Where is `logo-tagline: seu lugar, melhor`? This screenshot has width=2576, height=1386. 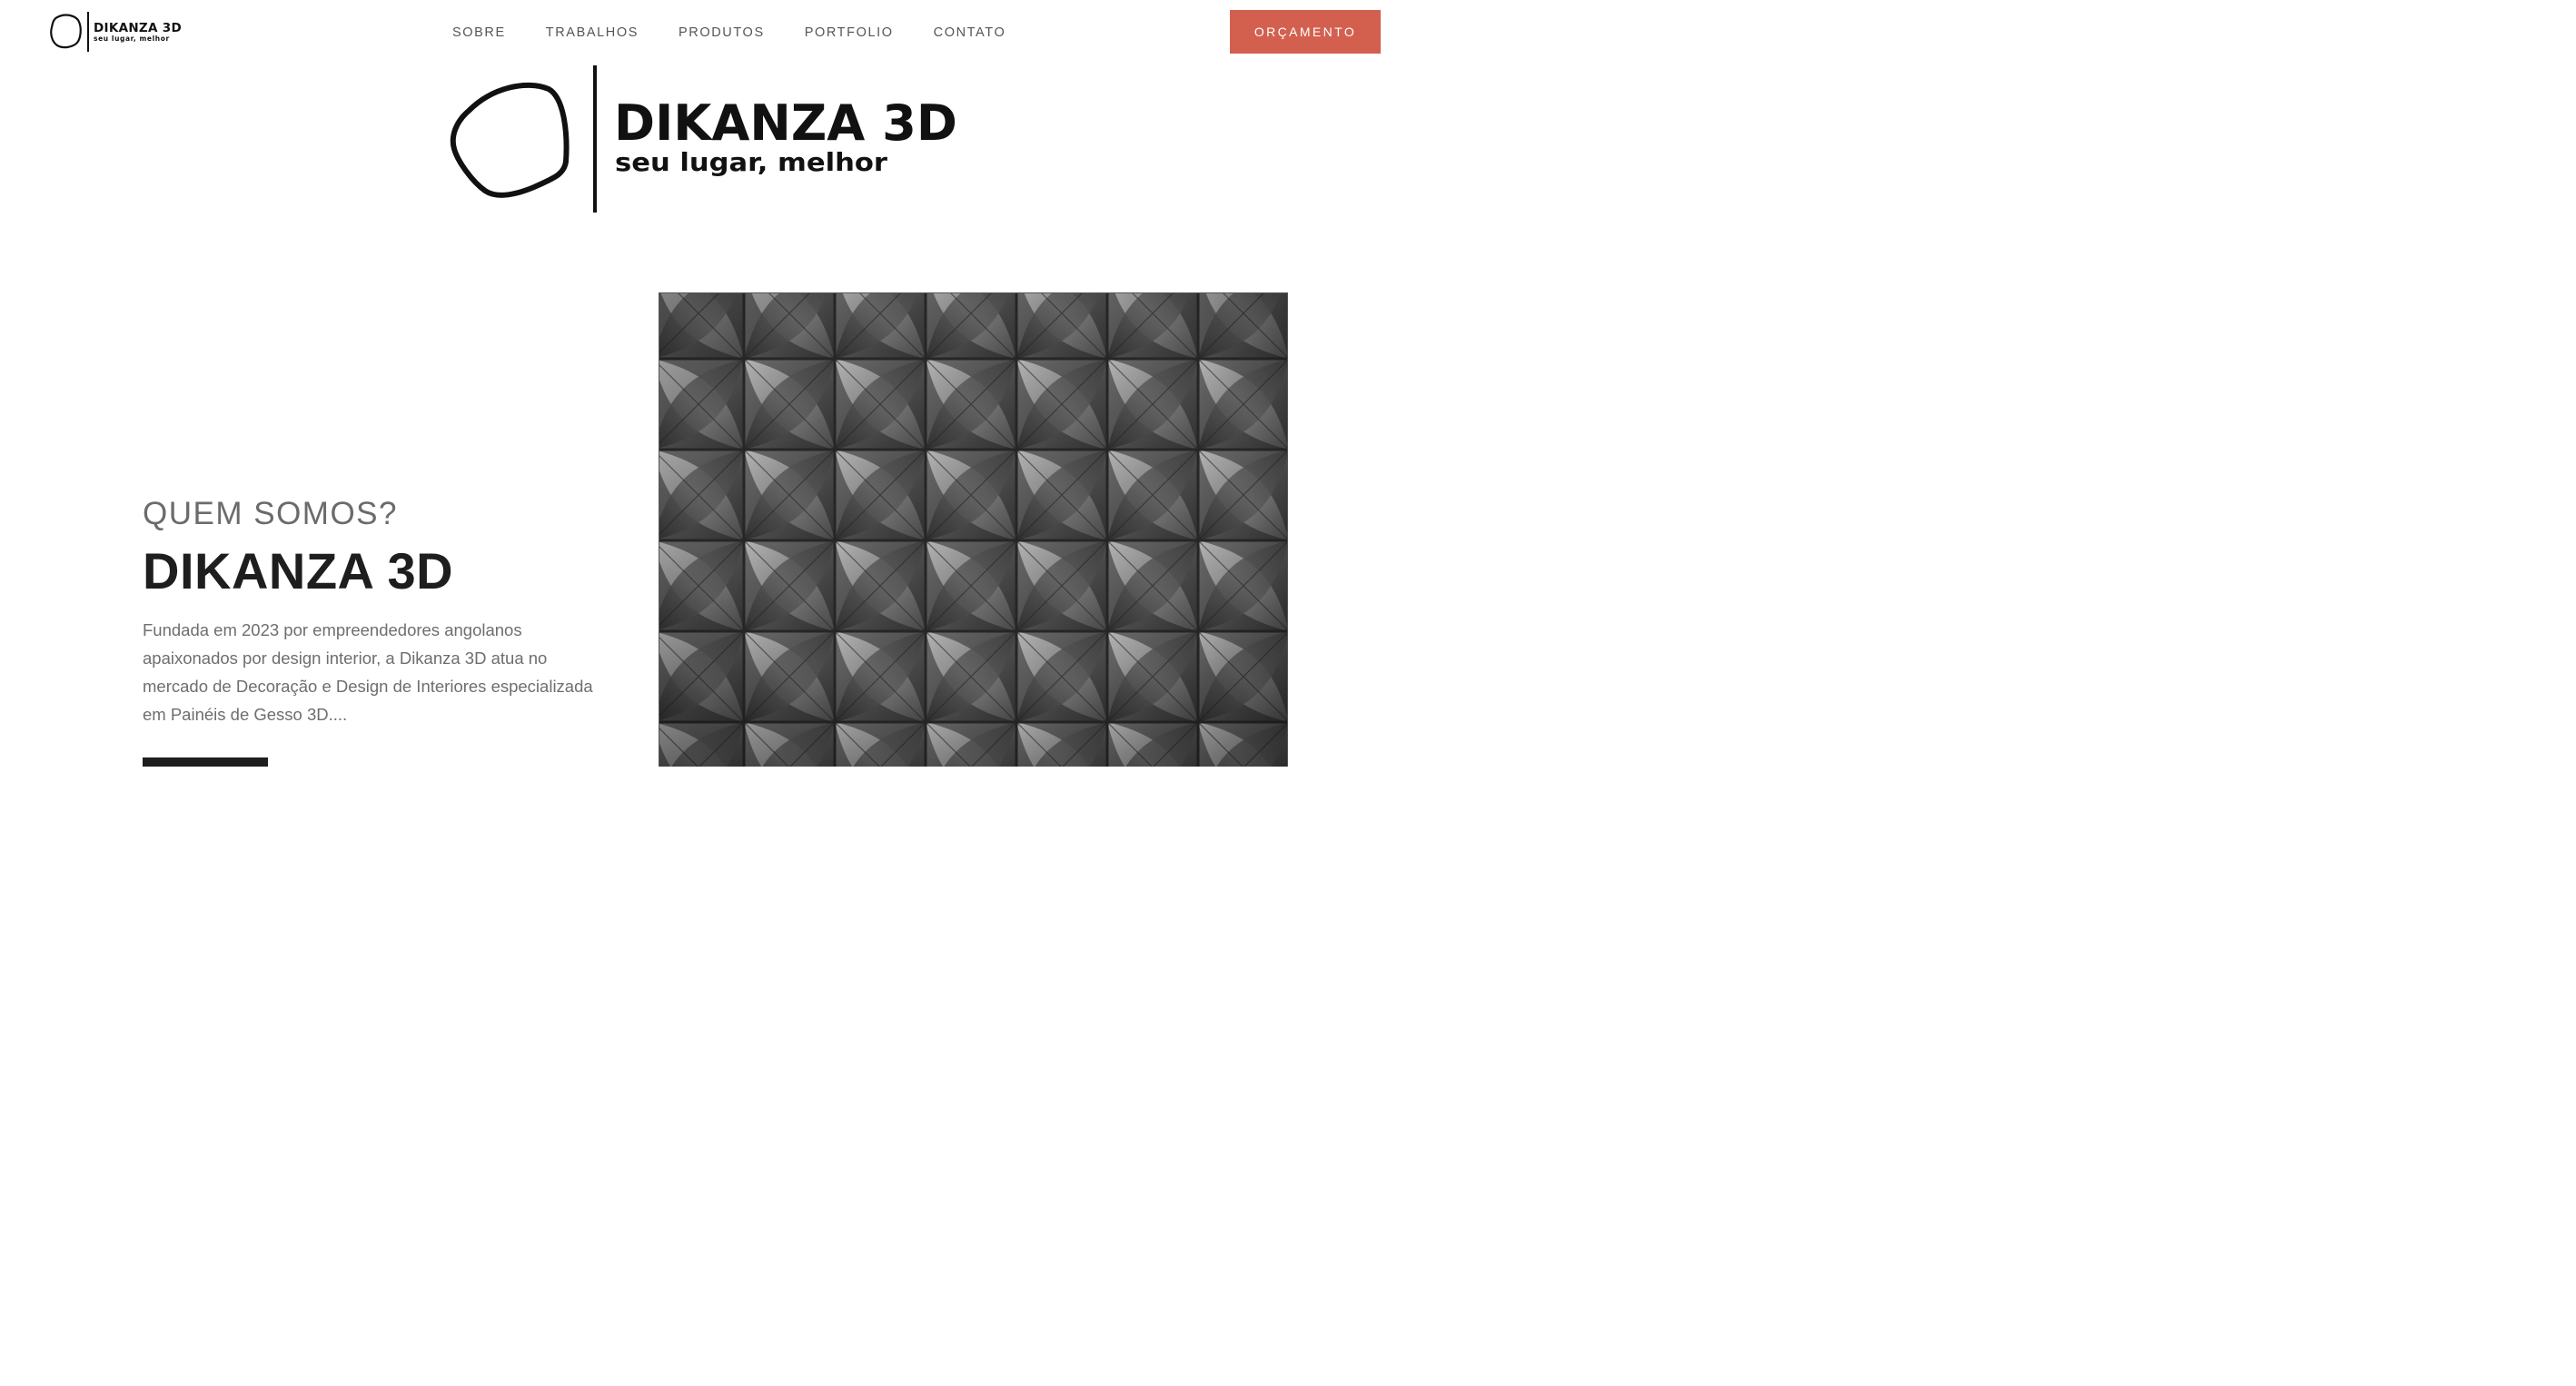
logo-tagline: seu lugar, melhor is located at coordinates (132, 39).